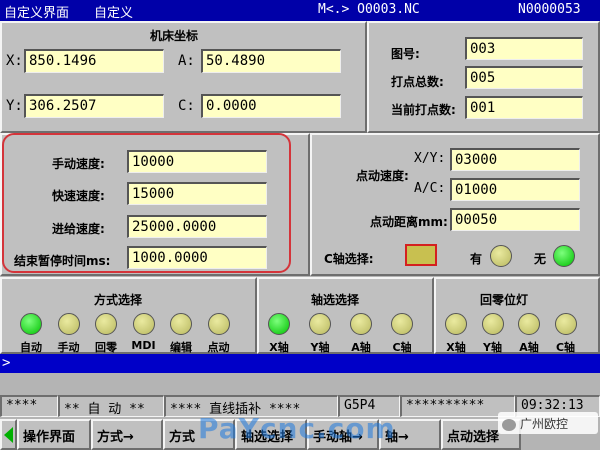 This screenshot has width=600, height=450. What do you see at coordinates (128, 315) in the screenshot?
I see `mode-select-panel: 方式选择 自动 手动 回零 MDI 编辑 点动` at bounding box center [128, 315].